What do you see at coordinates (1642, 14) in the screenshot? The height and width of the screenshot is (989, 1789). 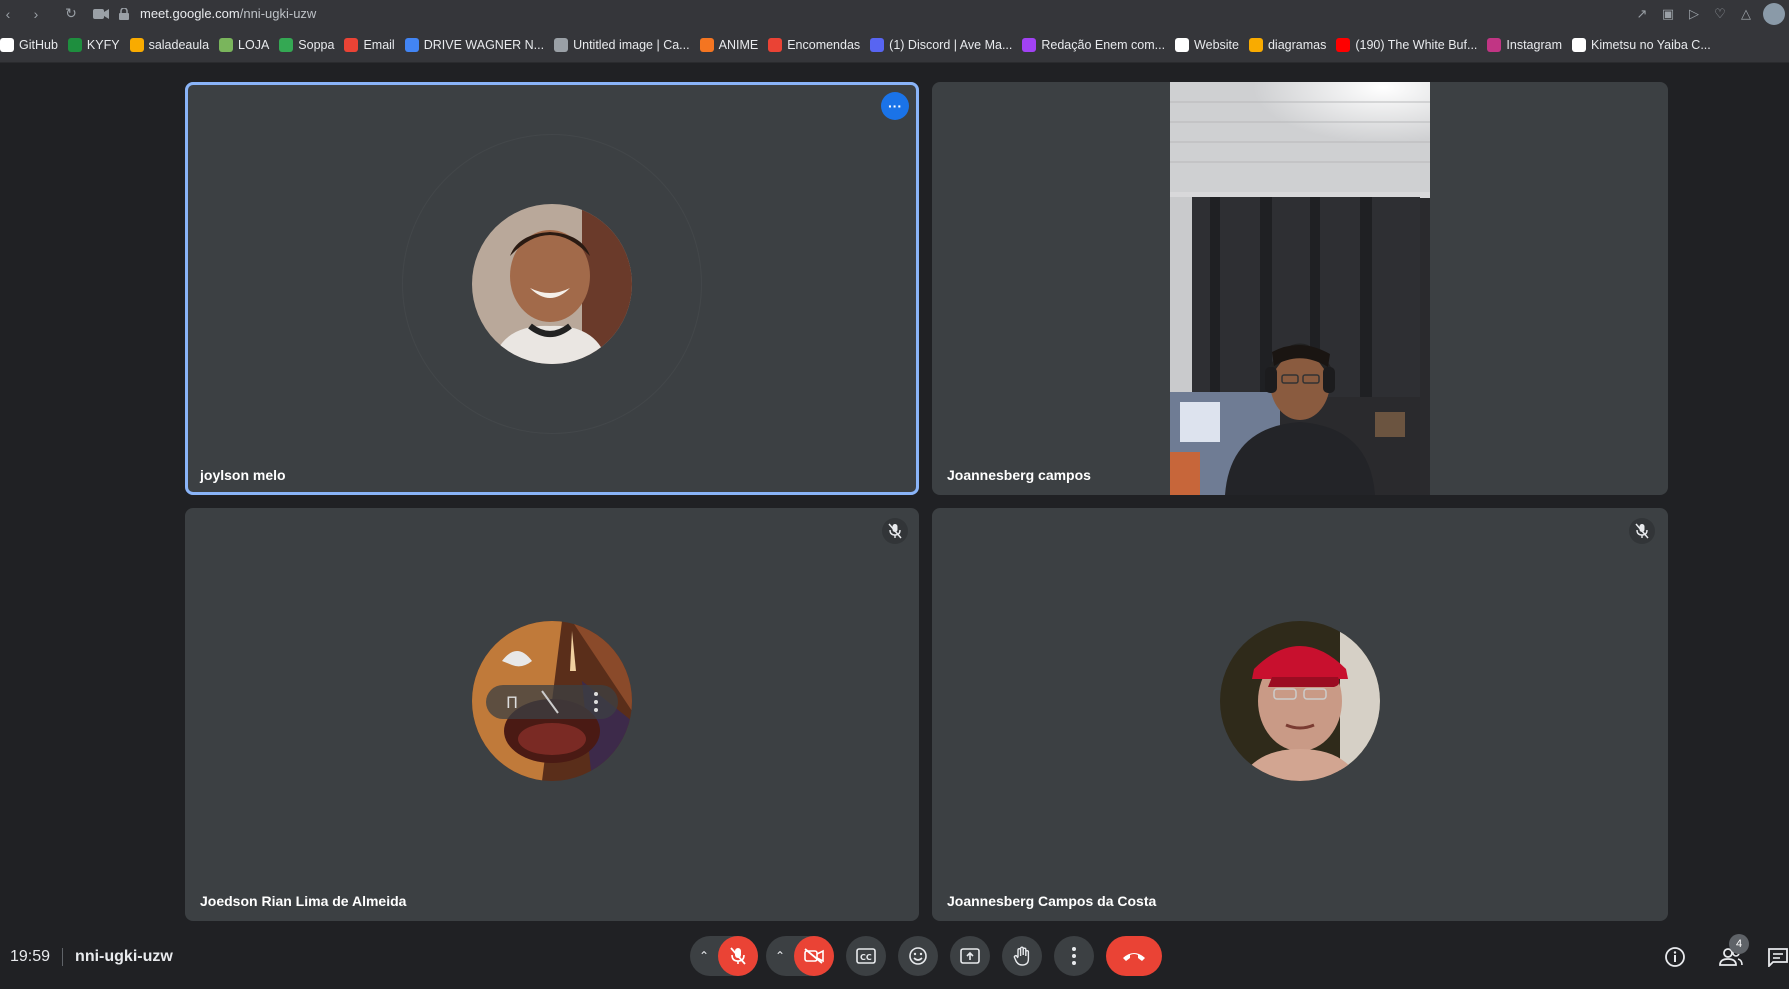 I see `share-icon: ↗` at bounding box center [1642, 14].